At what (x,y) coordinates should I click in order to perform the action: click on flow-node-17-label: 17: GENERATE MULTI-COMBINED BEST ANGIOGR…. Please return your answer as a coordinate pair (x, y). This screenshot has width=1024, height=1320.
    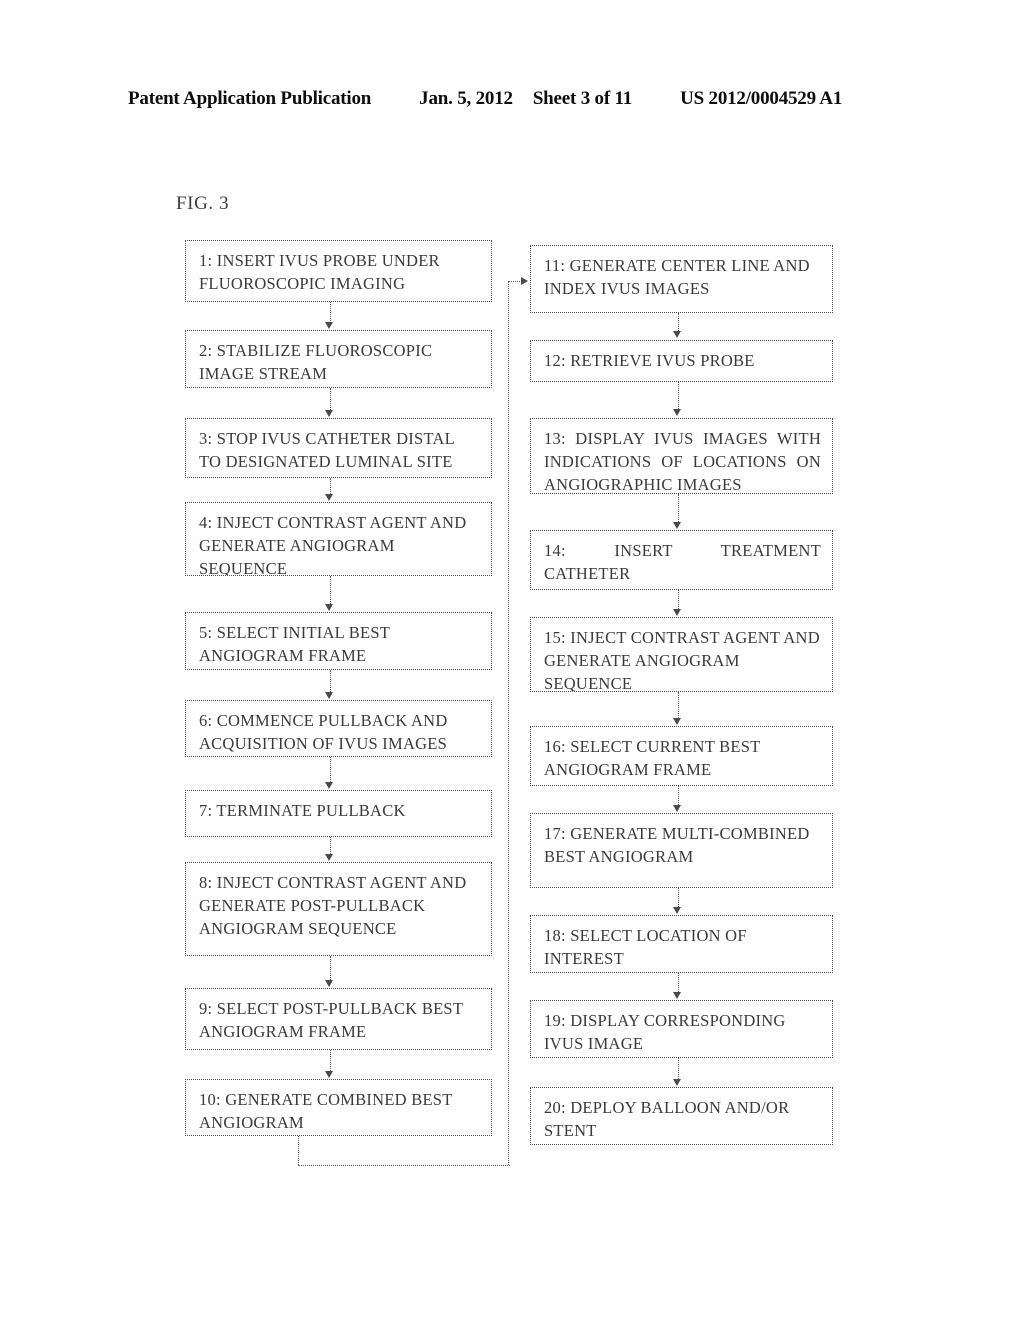
    Looking at the image, I should click on (677, 845).